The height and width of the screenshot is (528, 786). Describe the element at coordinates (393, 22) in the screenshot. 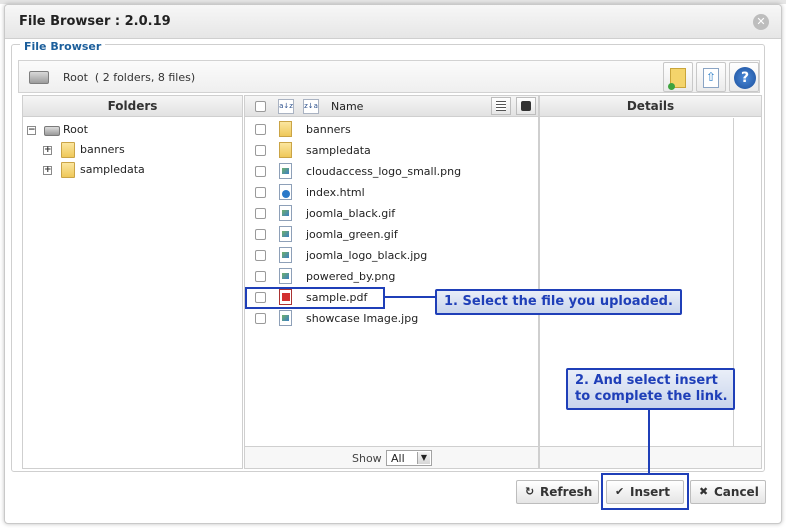

I see `dialog-titlebar: File Browser : 2.0.19 ✕` at that location.